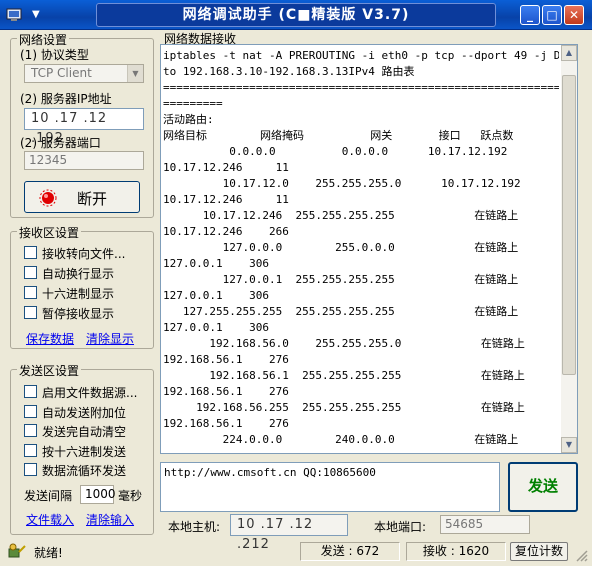  What do you see at coordinates (84, 160) in the screenshot?
I see `server-port-input: 12345` at bounding box center [84, 160].